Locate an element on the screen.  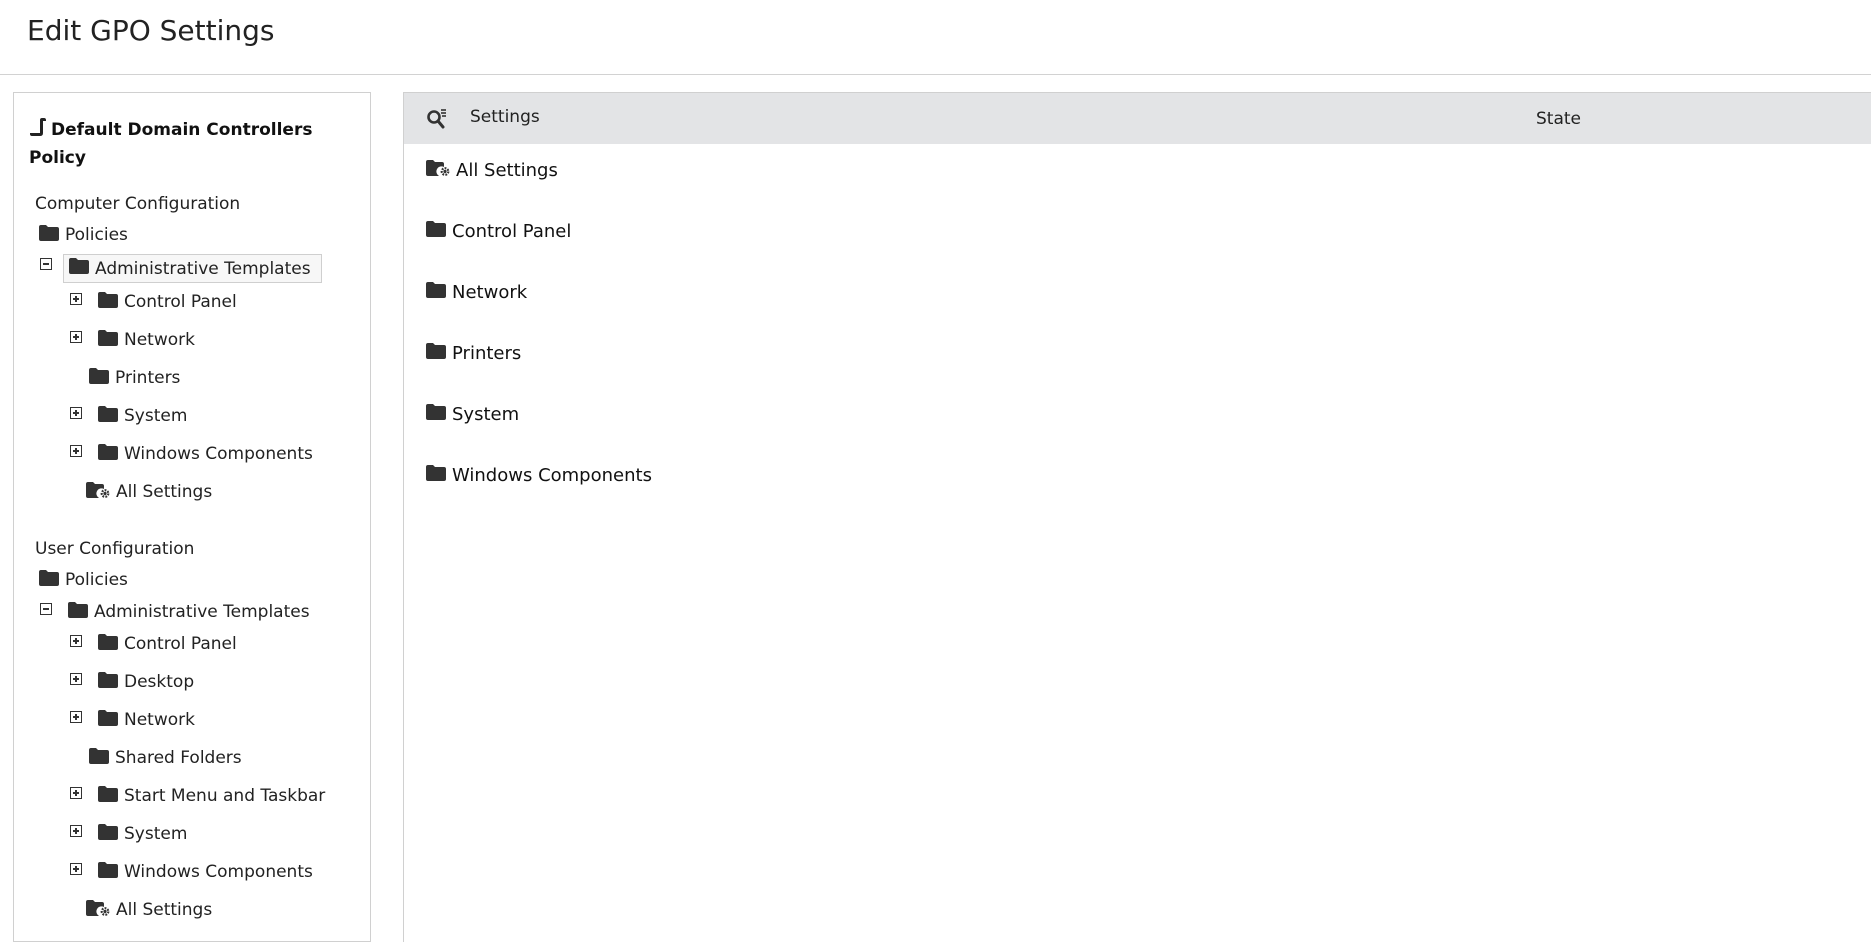
tree-item-user-windows-components: Windows Components is located at coordinates (205, 872).